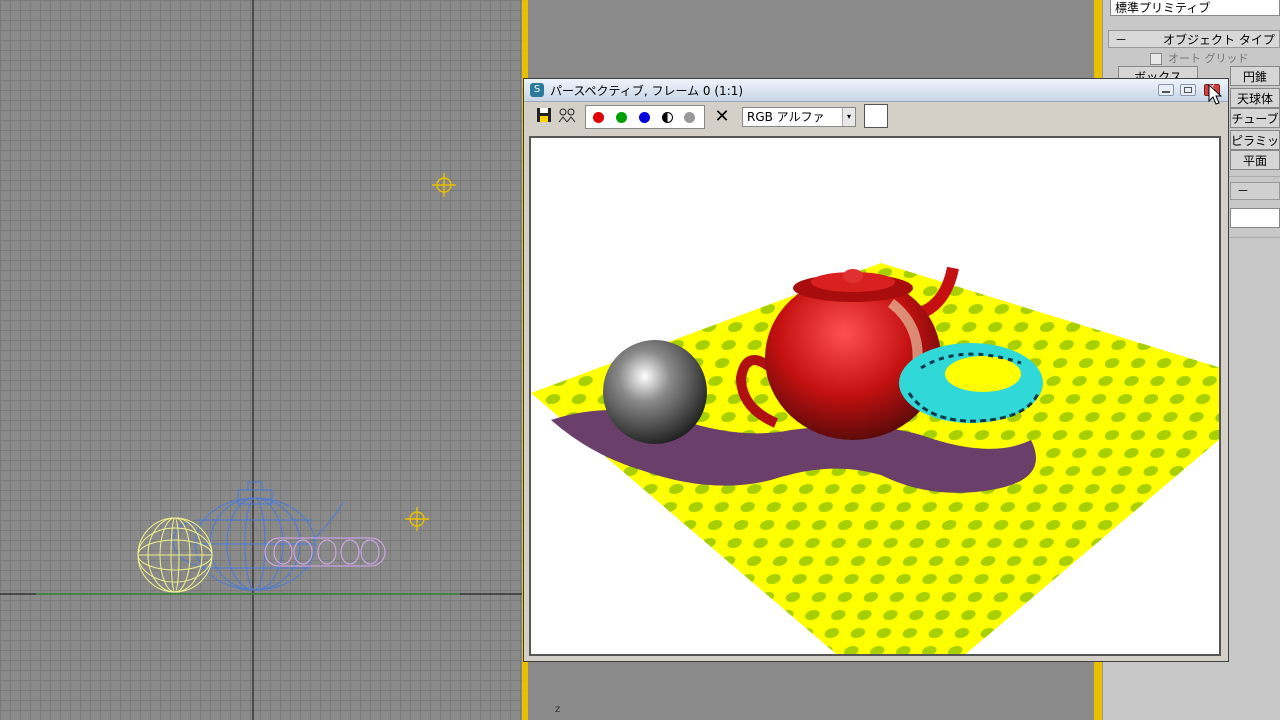 The image size is (1280, 720). I want to click on autogrid-checkbox: オート グリッド, so click(1199, 58).